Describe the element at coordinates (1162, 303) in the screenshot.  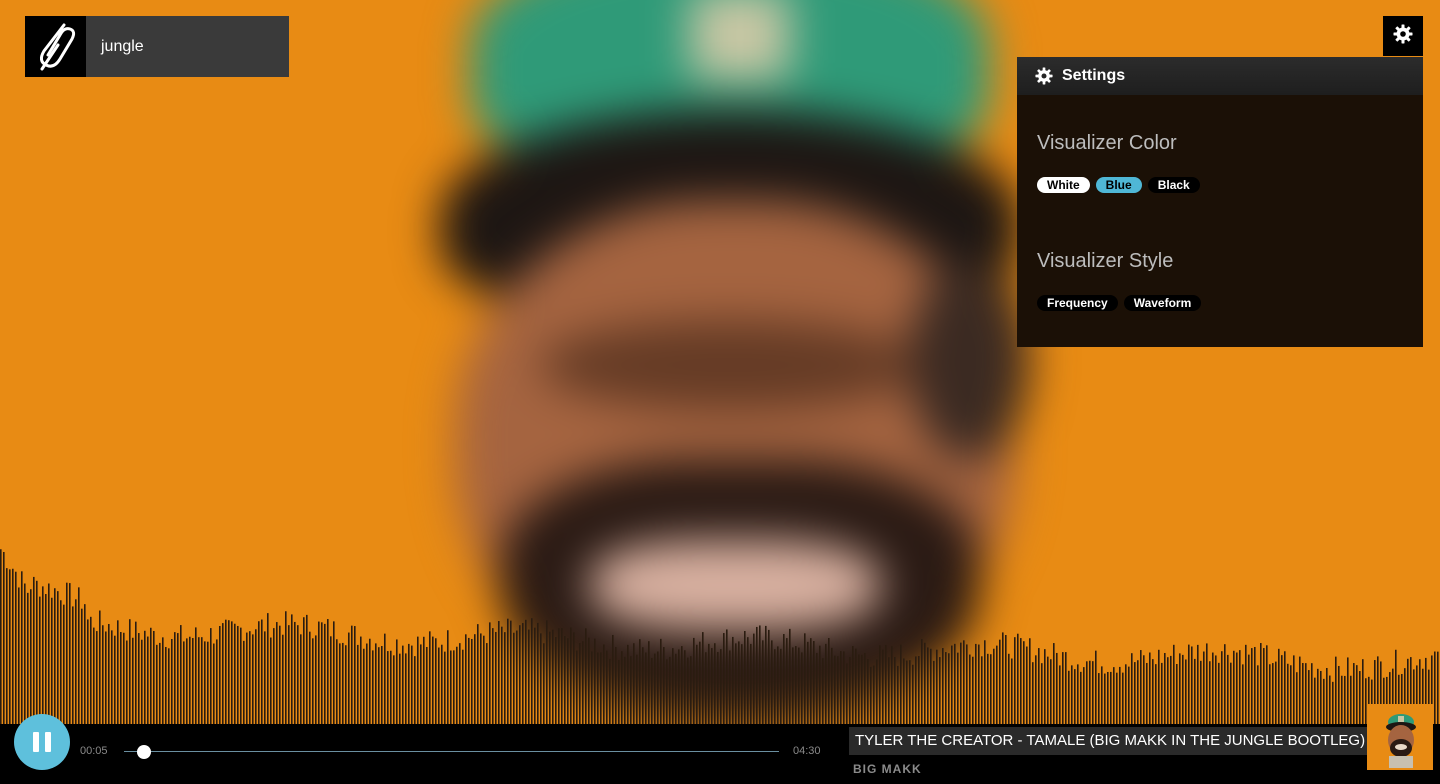
I see `style-option-waveform: Waveform` at that location.